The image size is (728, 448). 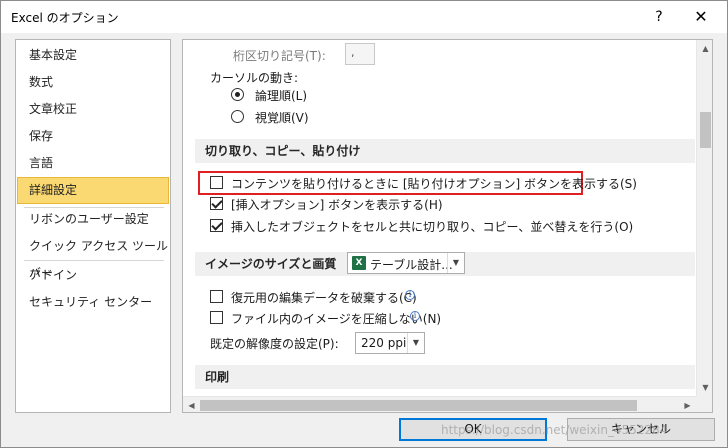 What do you see at coordinates (337, 205) in the screenshot?
I see `insert-options-button-label: [挿入オプション] ボタンを表示する(H)` at bounding box center [337, 205].